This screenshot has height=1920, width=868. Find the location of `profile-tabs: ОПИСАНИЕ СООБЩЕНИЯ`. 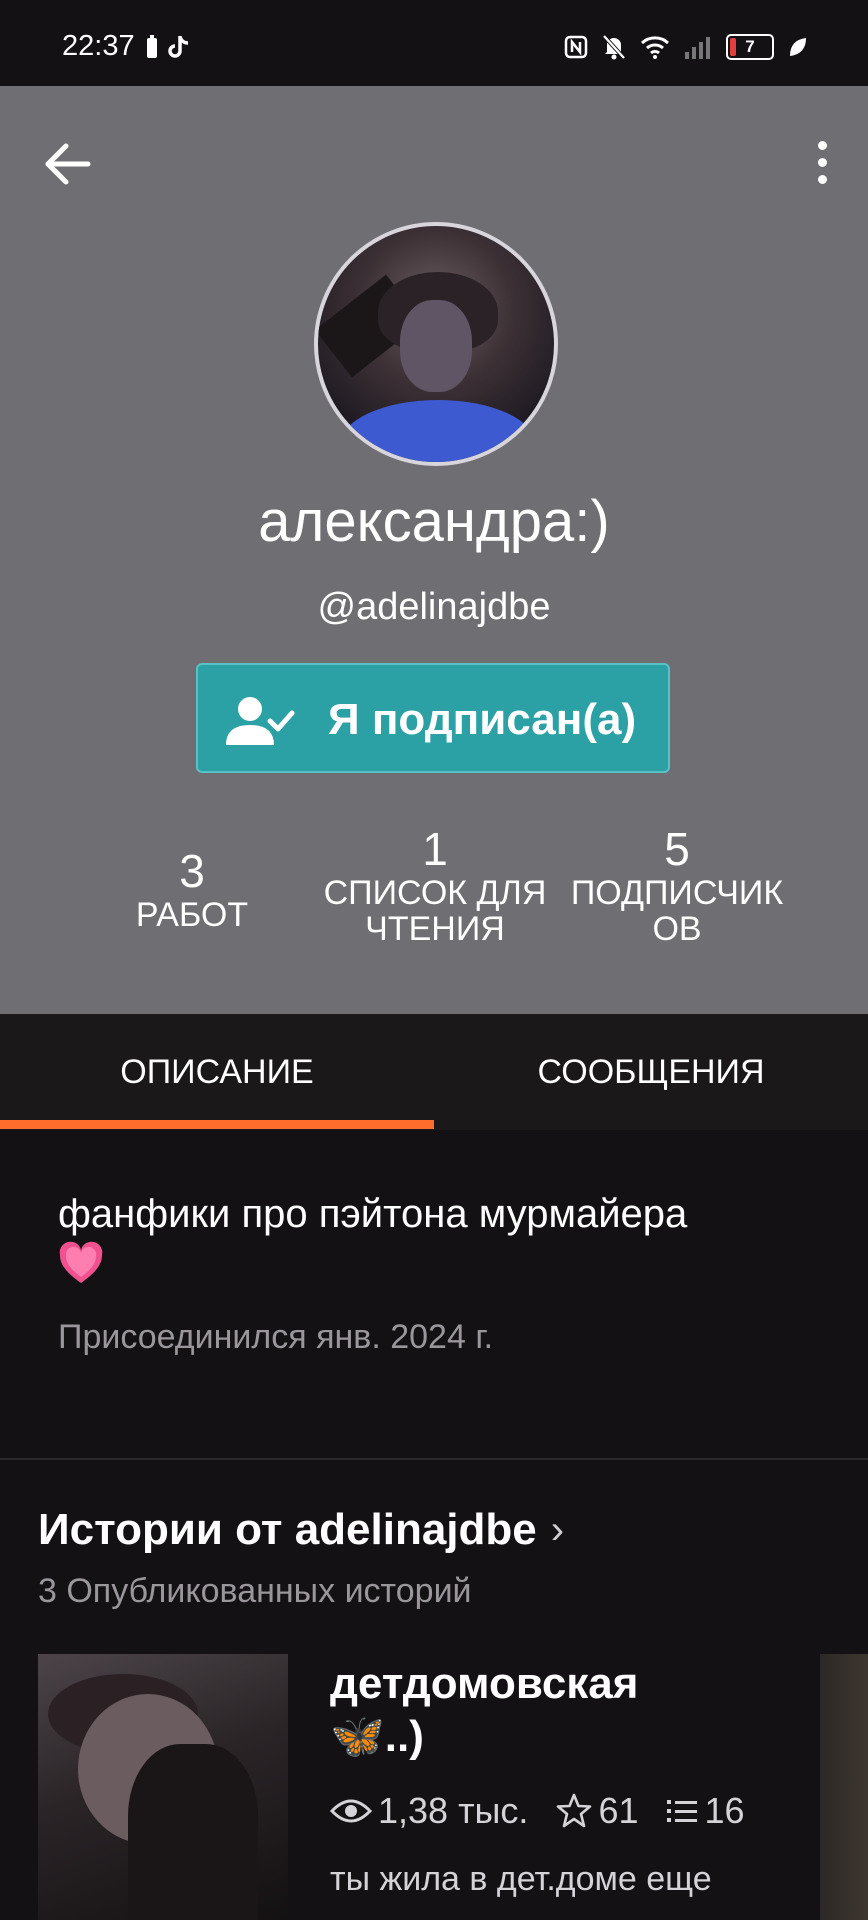

profile-tabs: ОПИСАНИЕ СООБЩЕНИЯ is located at coordinates (434, 1072).